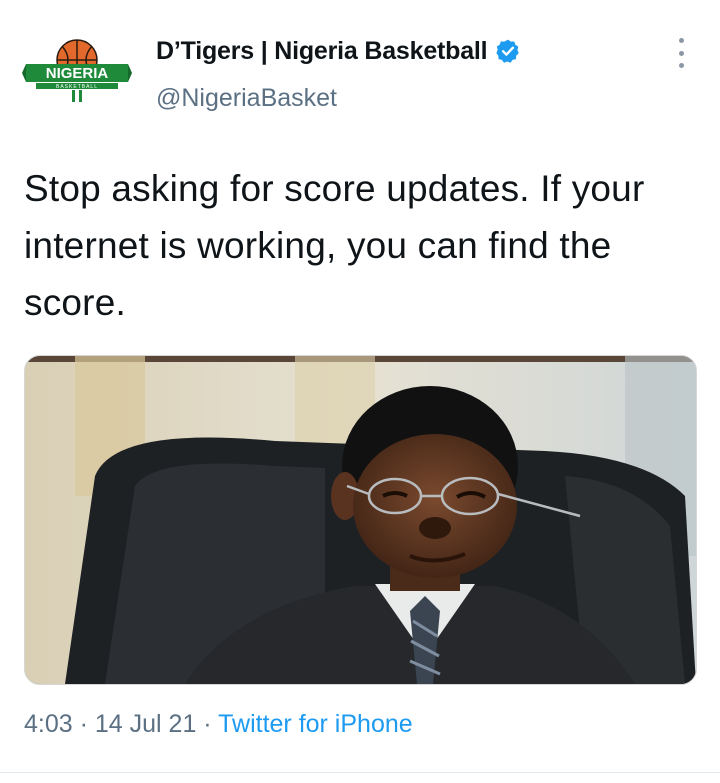 This screenshot has height=783, width=720. What do you see at coordinates (77, 87) in the screenshot?
I see `logo-subtext: BASKETBALL` at bounding box center [77, 87].